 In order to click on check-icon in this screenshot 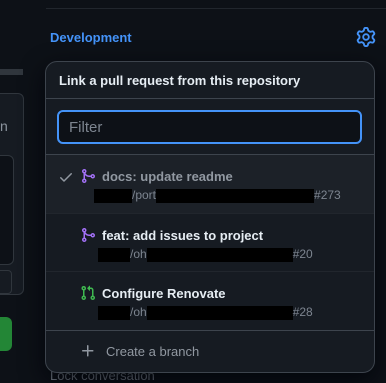, I will do `click(66, 177)`.